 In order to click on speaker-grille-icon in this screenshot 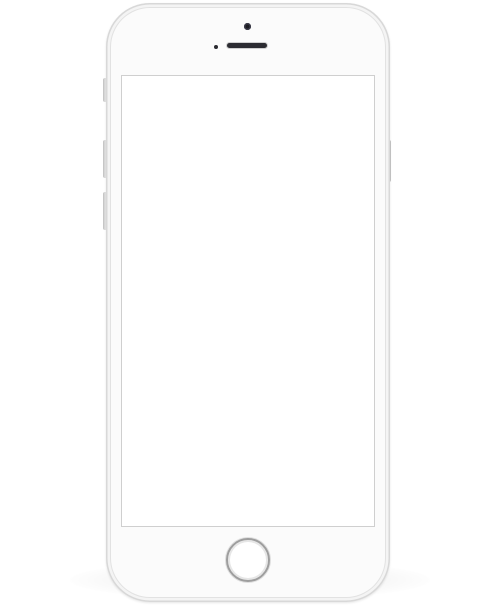, I will do `click(247, 45)`.